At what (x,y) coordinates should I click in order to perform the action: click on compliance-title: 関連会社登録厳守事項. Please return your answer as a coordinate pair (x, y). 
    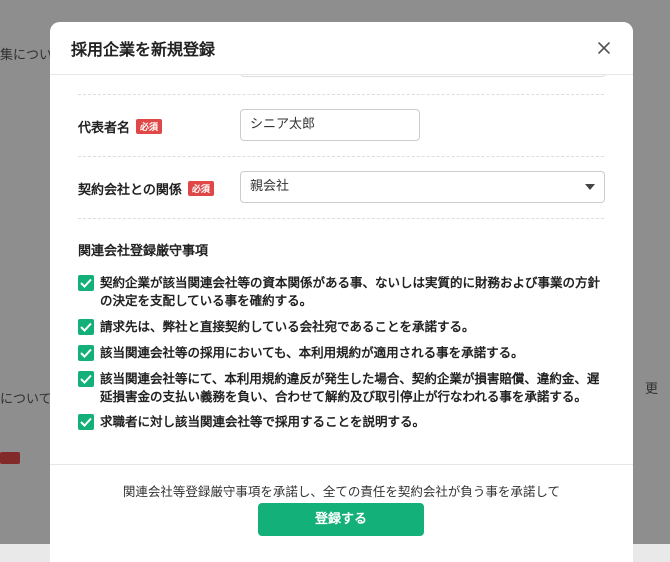
    Looking at the image, I should click on (143, 251).